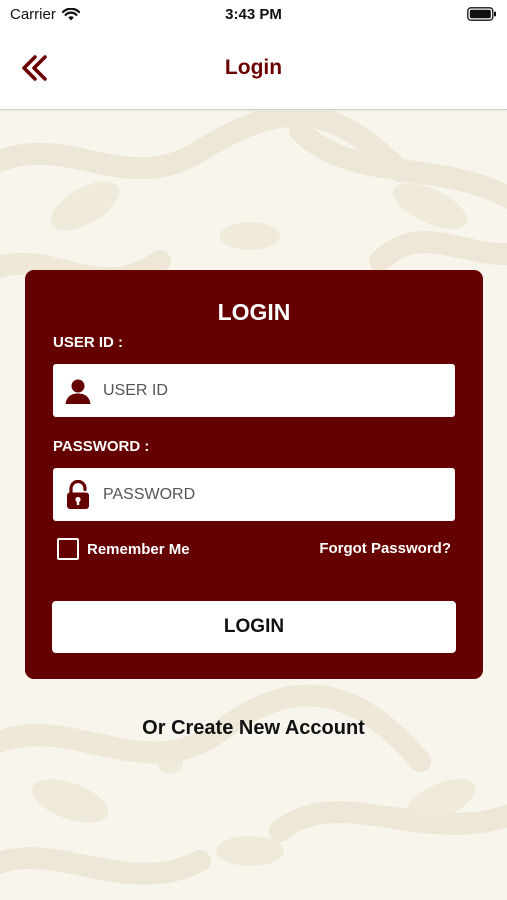 Image resolution: width=507 pixels, height=900 pixels. What do you see at coordinates (279, 390) in the screenshot?
I see `user-id-input` at bounding box center [279, 390].